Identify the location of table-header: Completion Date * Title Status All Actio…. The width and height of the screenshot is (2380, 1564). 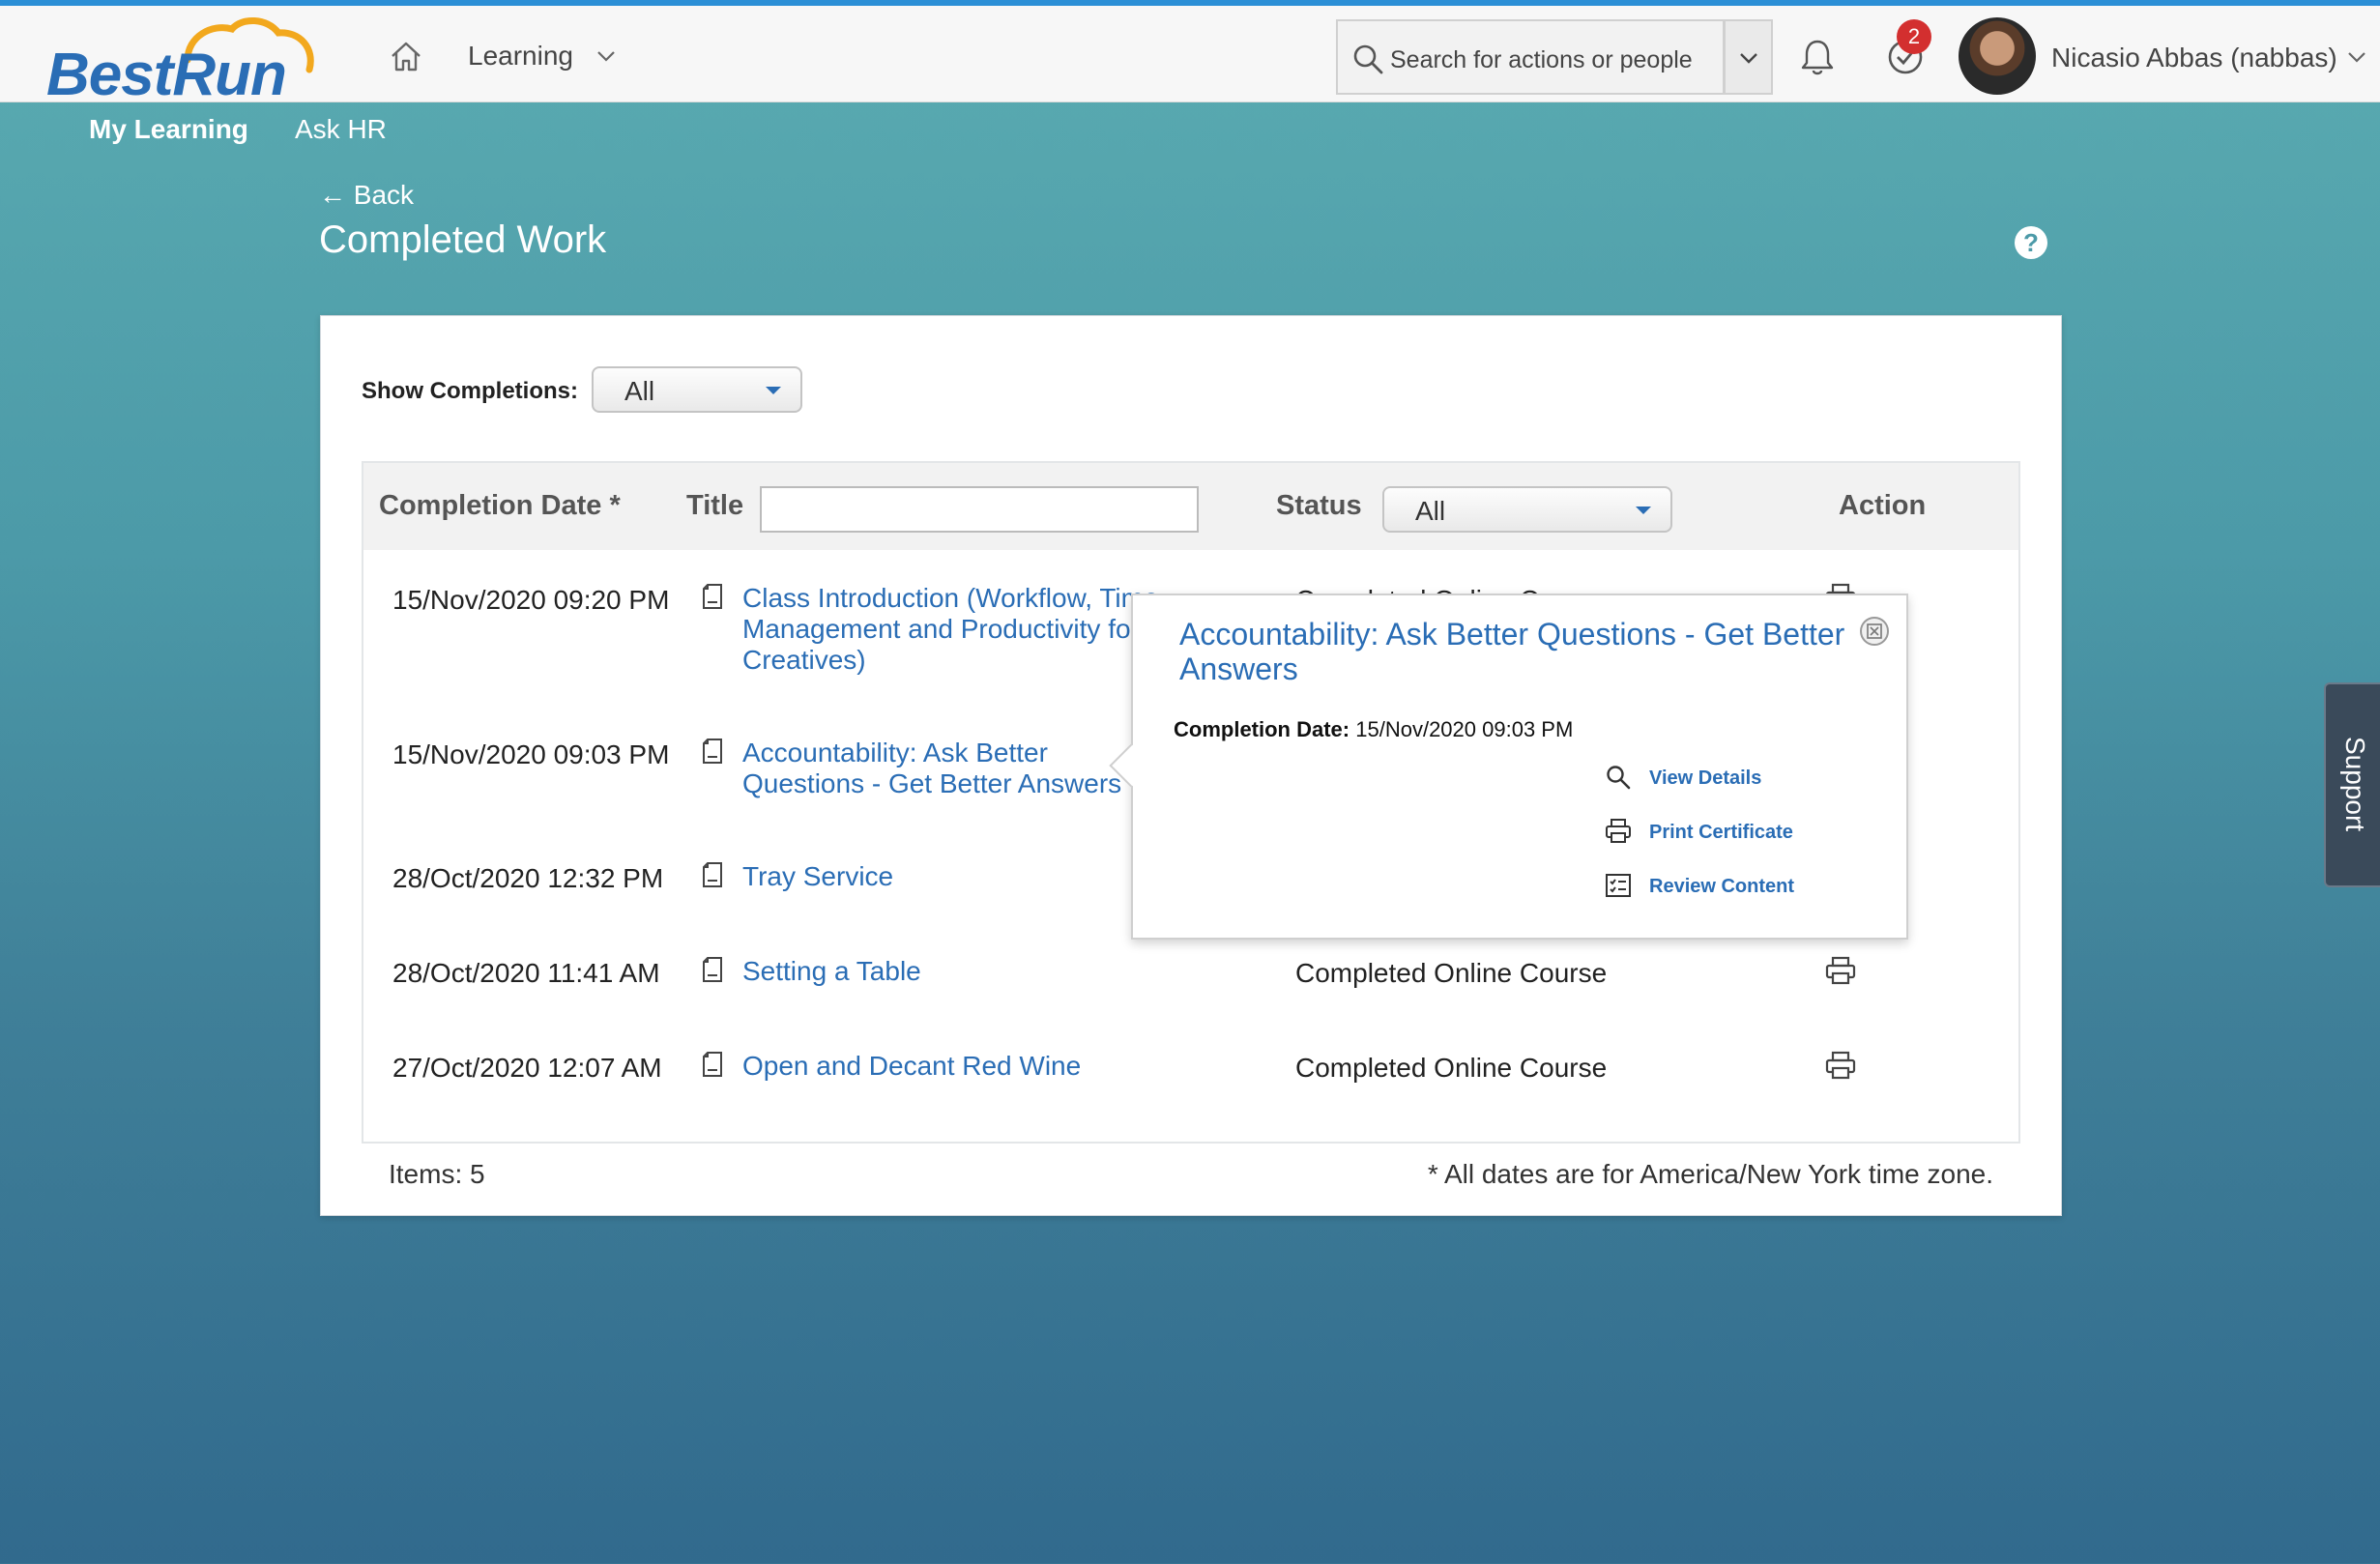
(1190, 506).